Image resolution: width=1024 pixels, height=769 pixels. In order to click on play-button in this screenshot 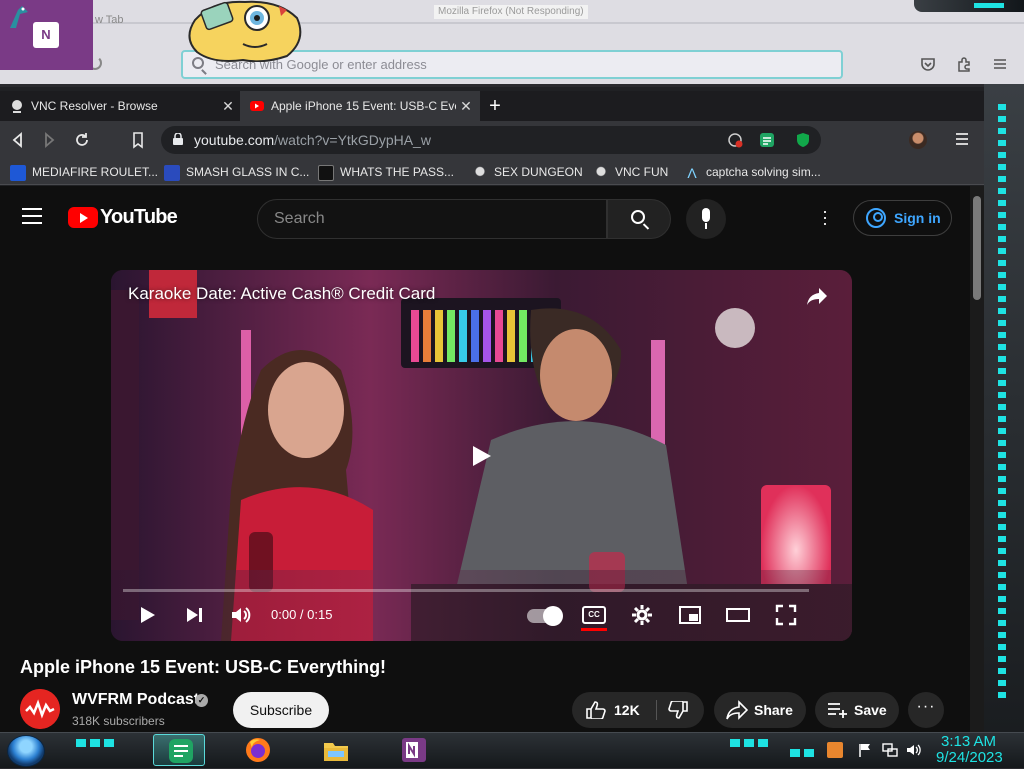, I will do `click(147, 615)`.